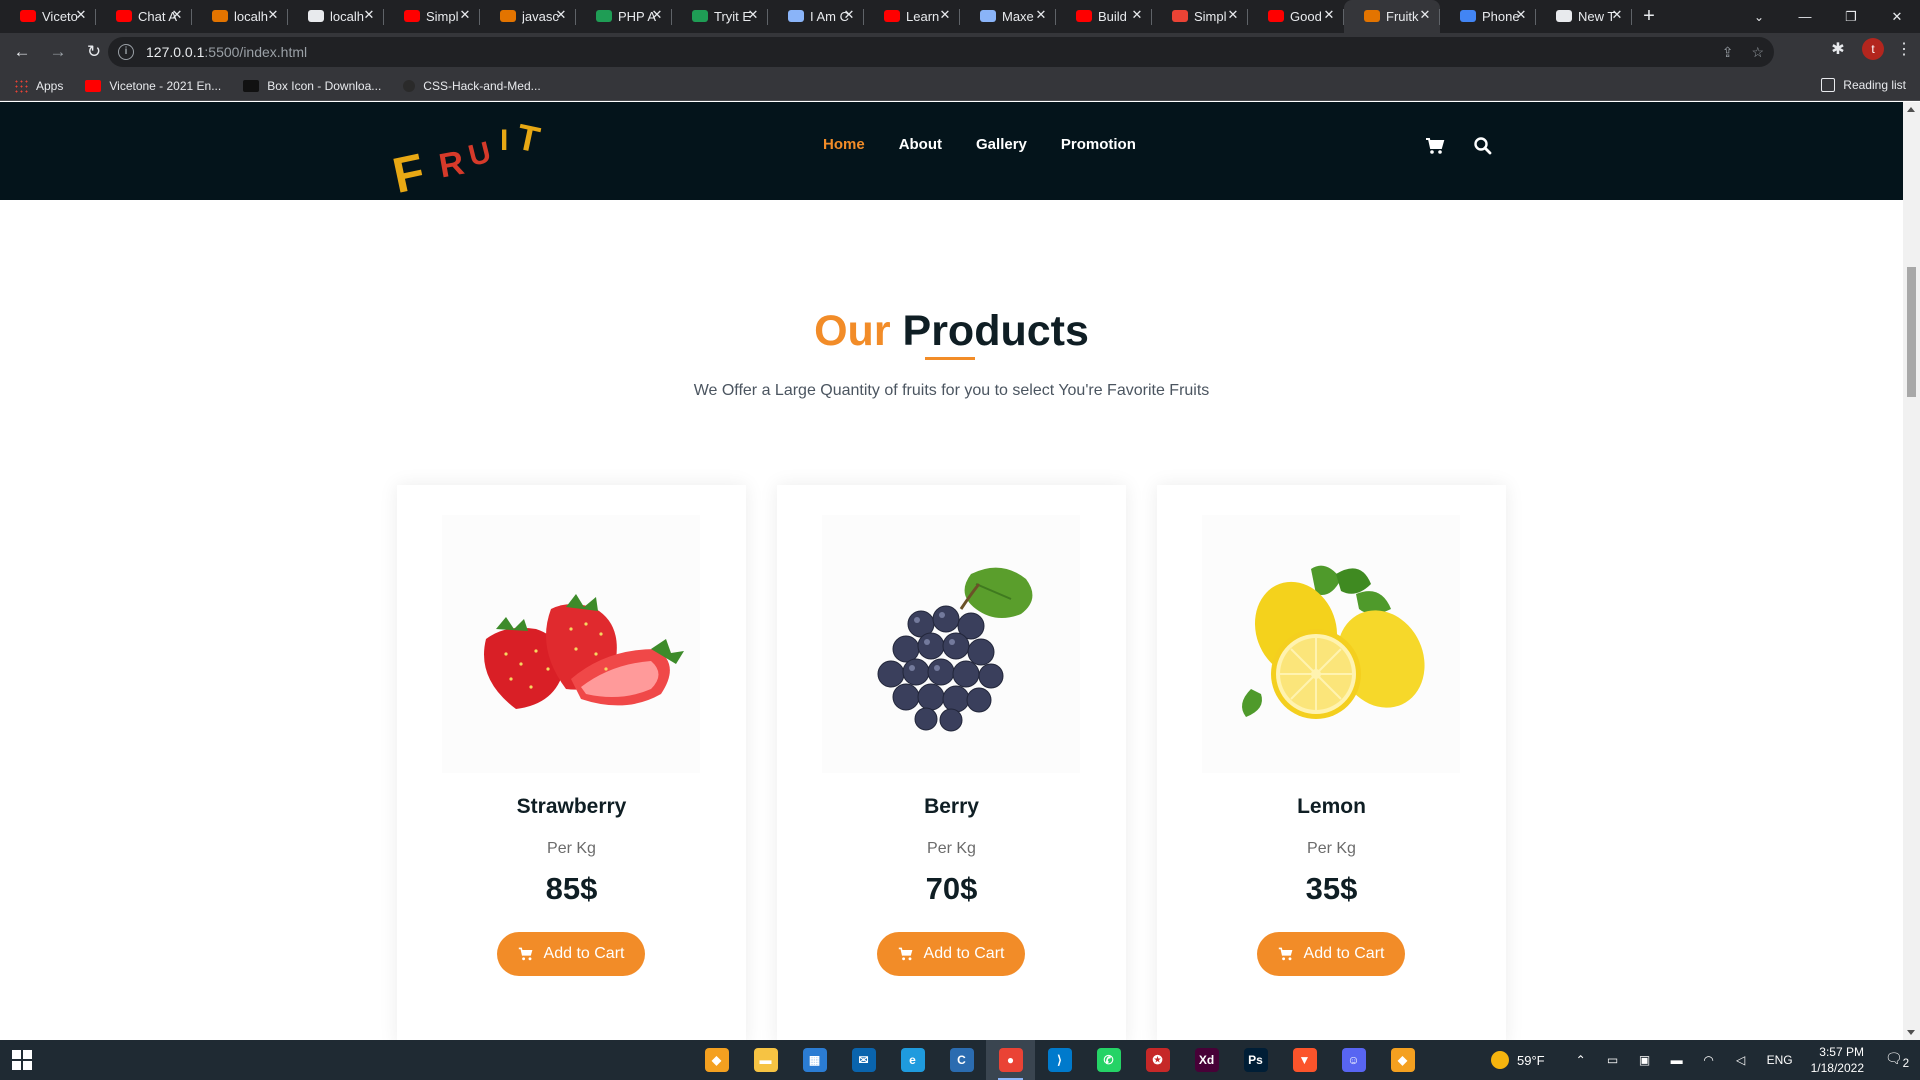  What do you see at coordinates (1911, 1032) in the screenshot?
I see `scroll-down-arrow` at bounding box center [1911, 1032].